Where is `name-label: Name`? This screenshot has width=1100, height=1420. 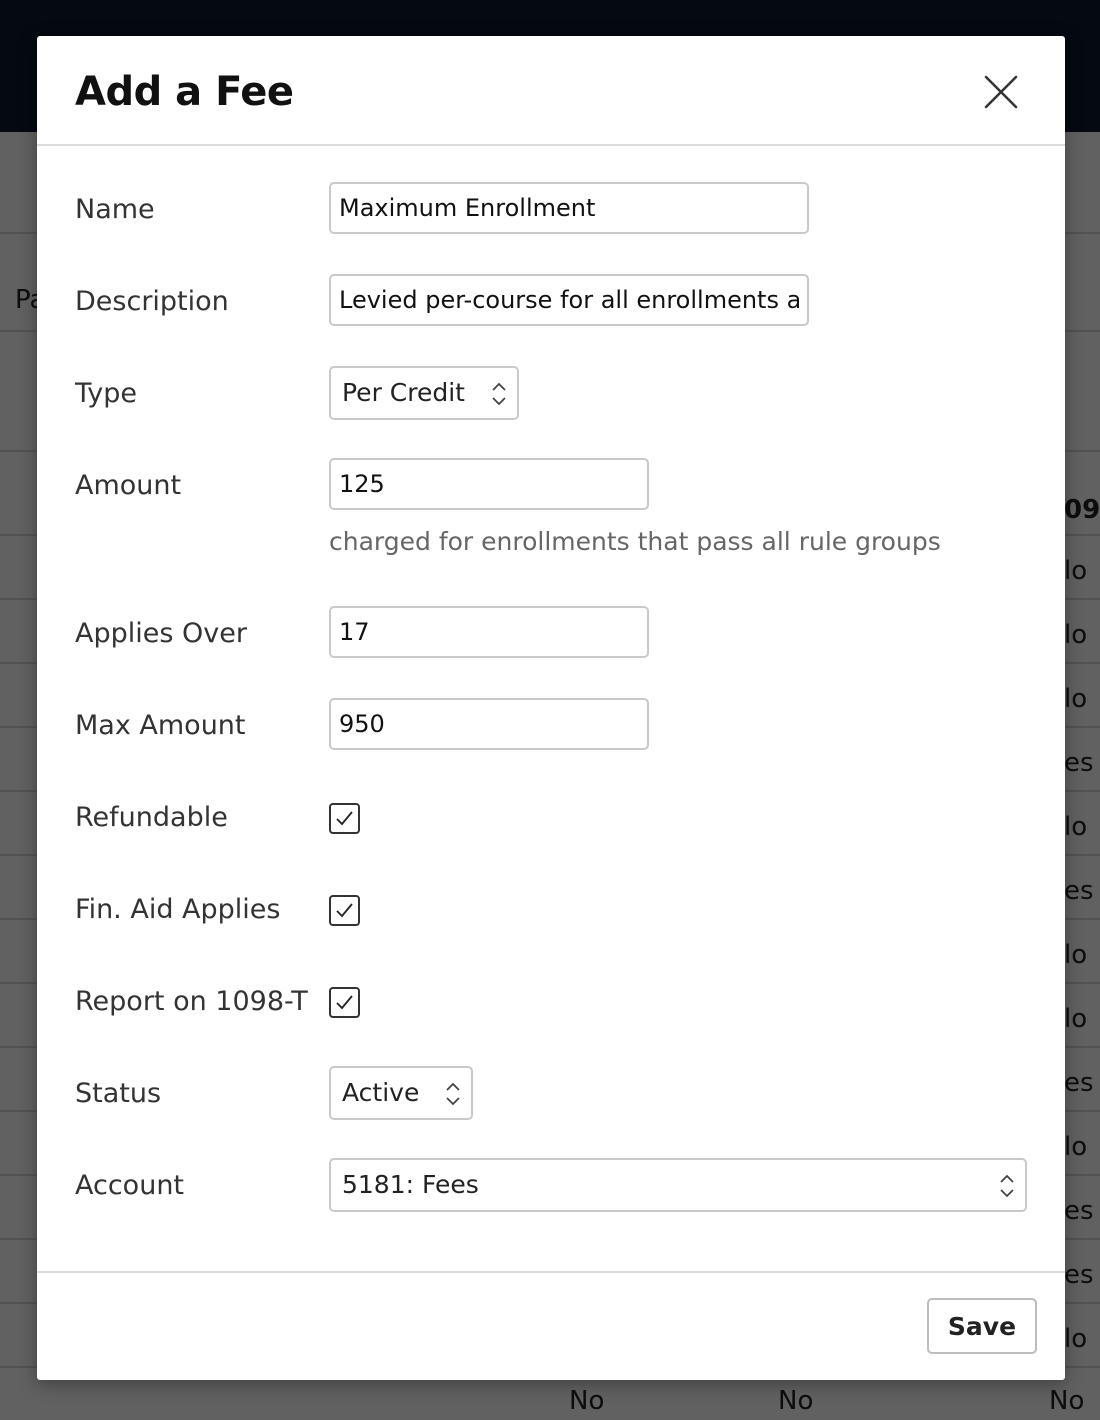
name-label: Name is located at coordinates (115, 209).